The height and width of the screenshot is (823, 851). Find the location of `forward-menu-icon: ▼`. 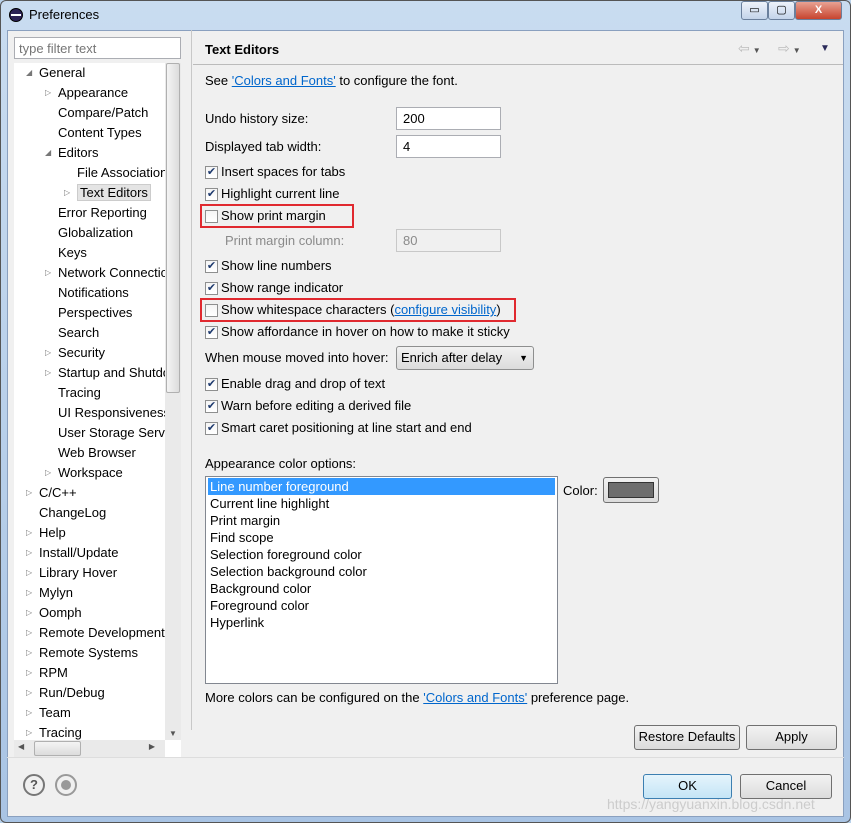

forward-menu-icon: ▼ is located at coordinates (798, 50).